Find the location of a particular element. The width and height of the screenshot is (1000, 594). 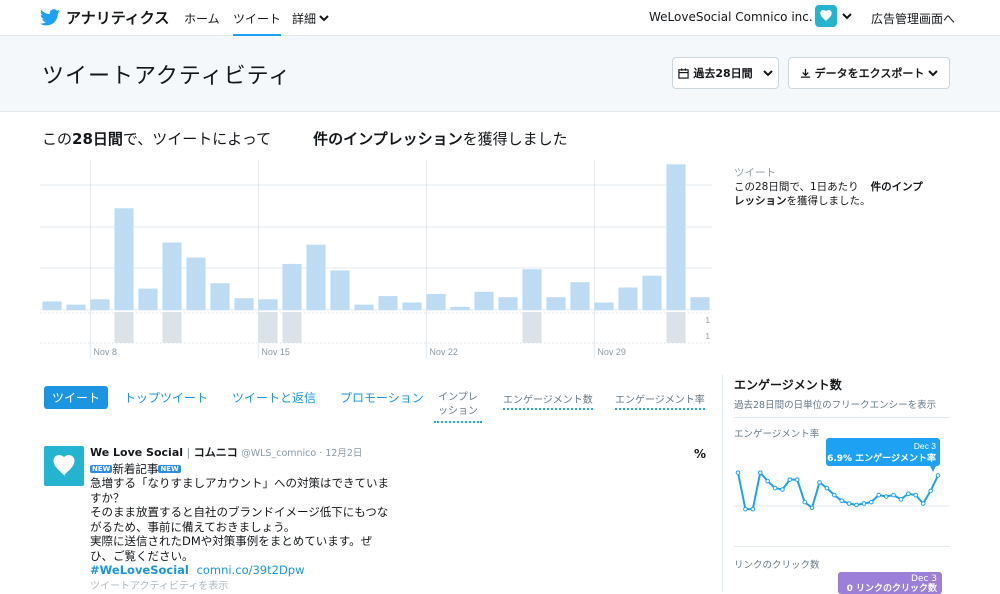

daily-average-bold1: 件のインプ is located at coordinates (896, 187).